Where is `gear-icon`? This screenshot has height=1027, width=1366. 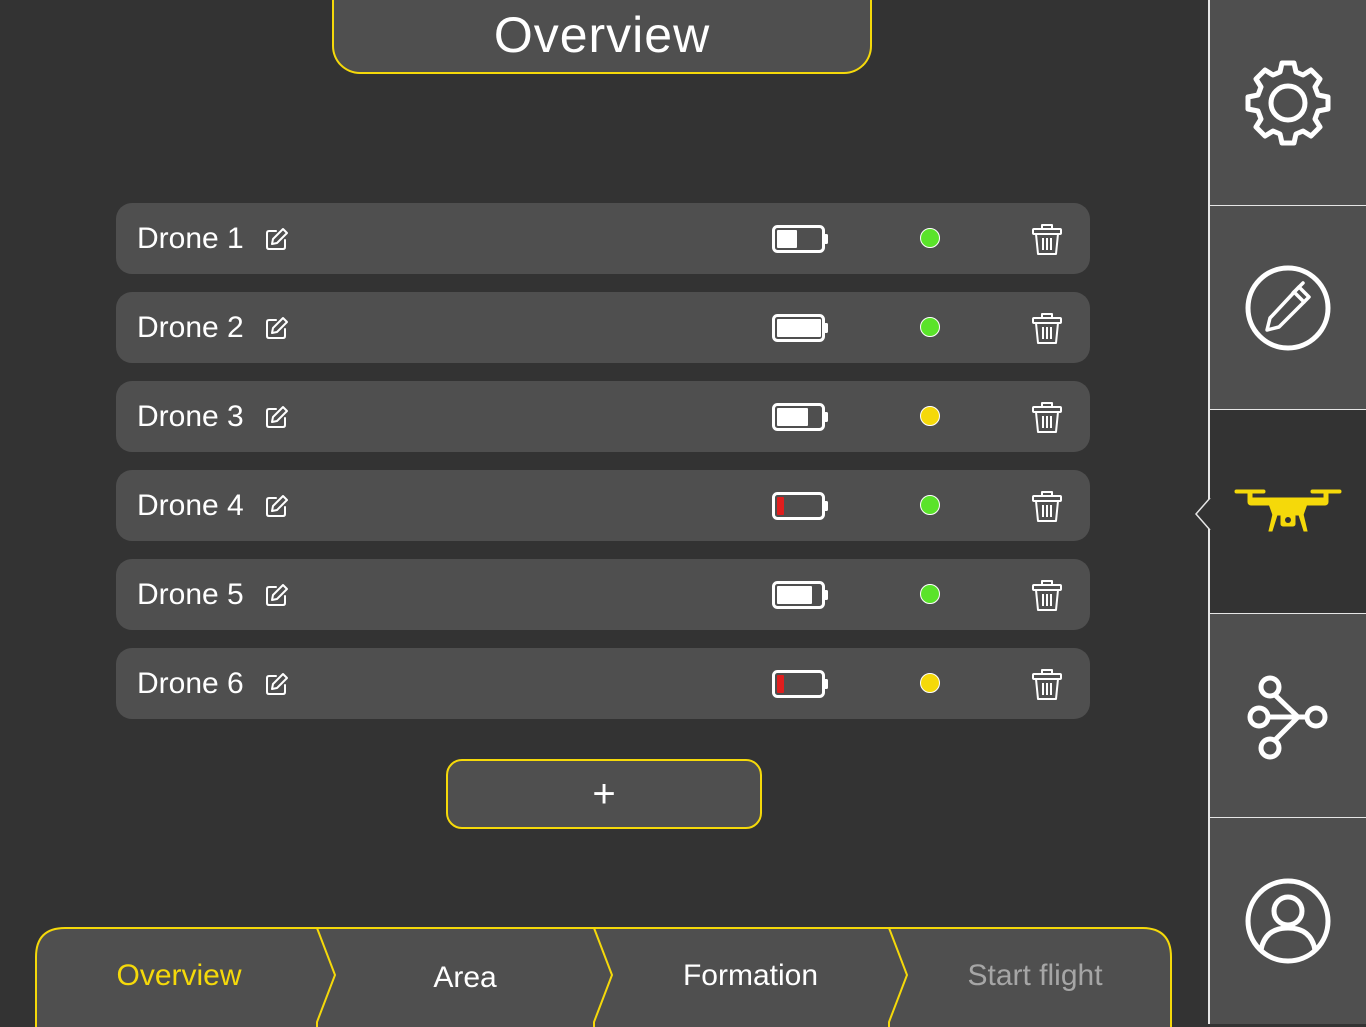 gear-icon is located at coordinates (1288, 102).